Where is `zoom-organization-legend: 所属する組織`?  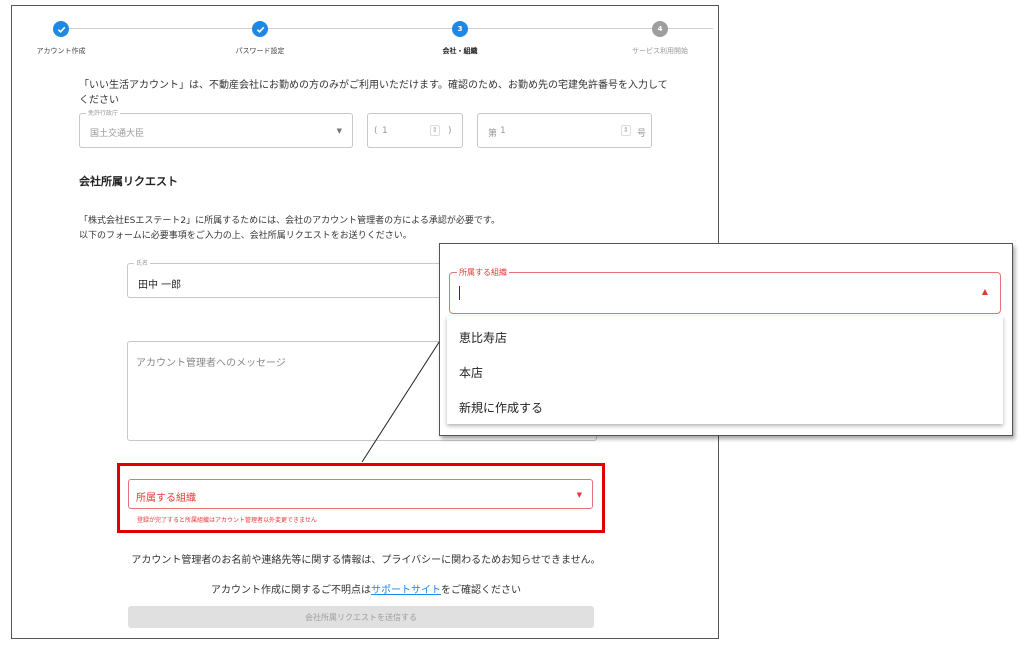
zoom-organization-legend: 所属する組織 is located at coordinates (483, 272).